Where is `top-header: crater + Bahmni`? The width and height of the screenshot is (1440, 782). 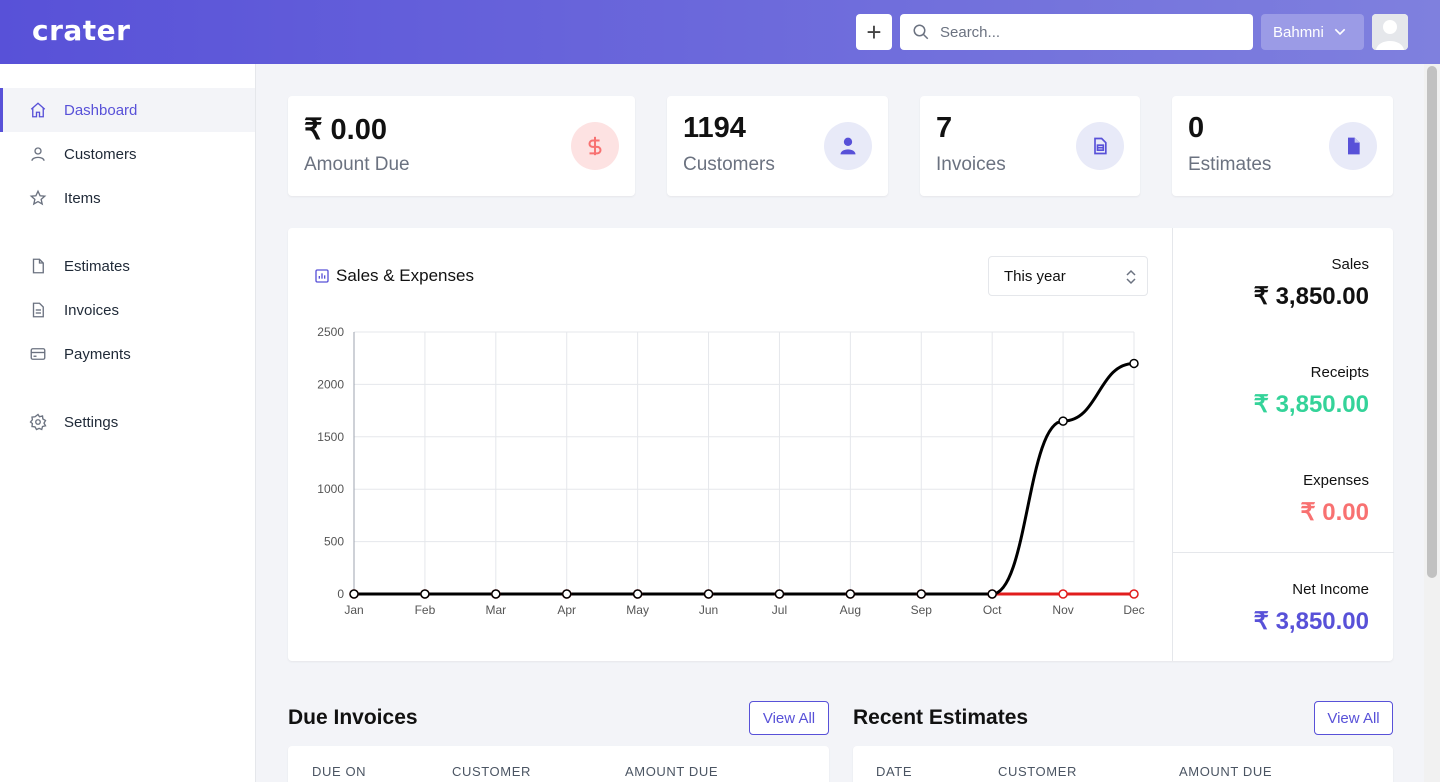
top-header: crater + Bahmni is located at coordinates (720, 32).